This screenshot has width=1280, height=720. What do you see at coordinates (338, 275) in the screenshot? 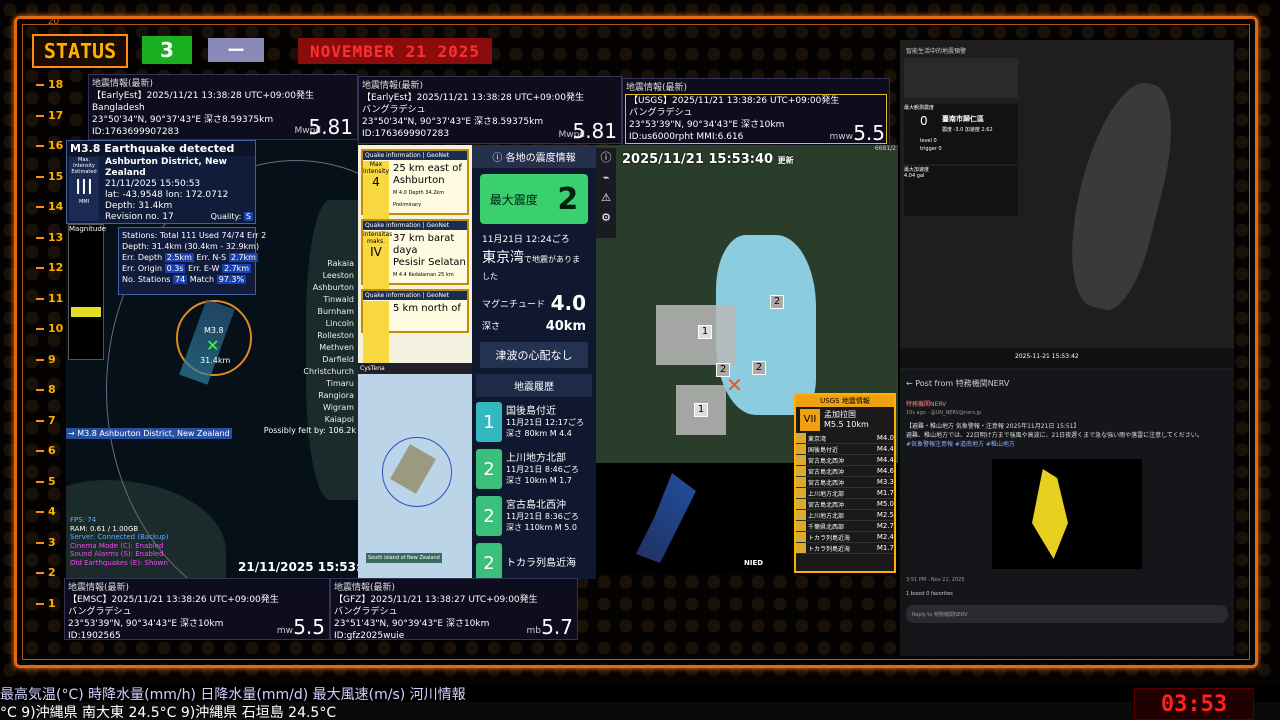
I see `place-item: Leeston` at bounding box center [338, 275].